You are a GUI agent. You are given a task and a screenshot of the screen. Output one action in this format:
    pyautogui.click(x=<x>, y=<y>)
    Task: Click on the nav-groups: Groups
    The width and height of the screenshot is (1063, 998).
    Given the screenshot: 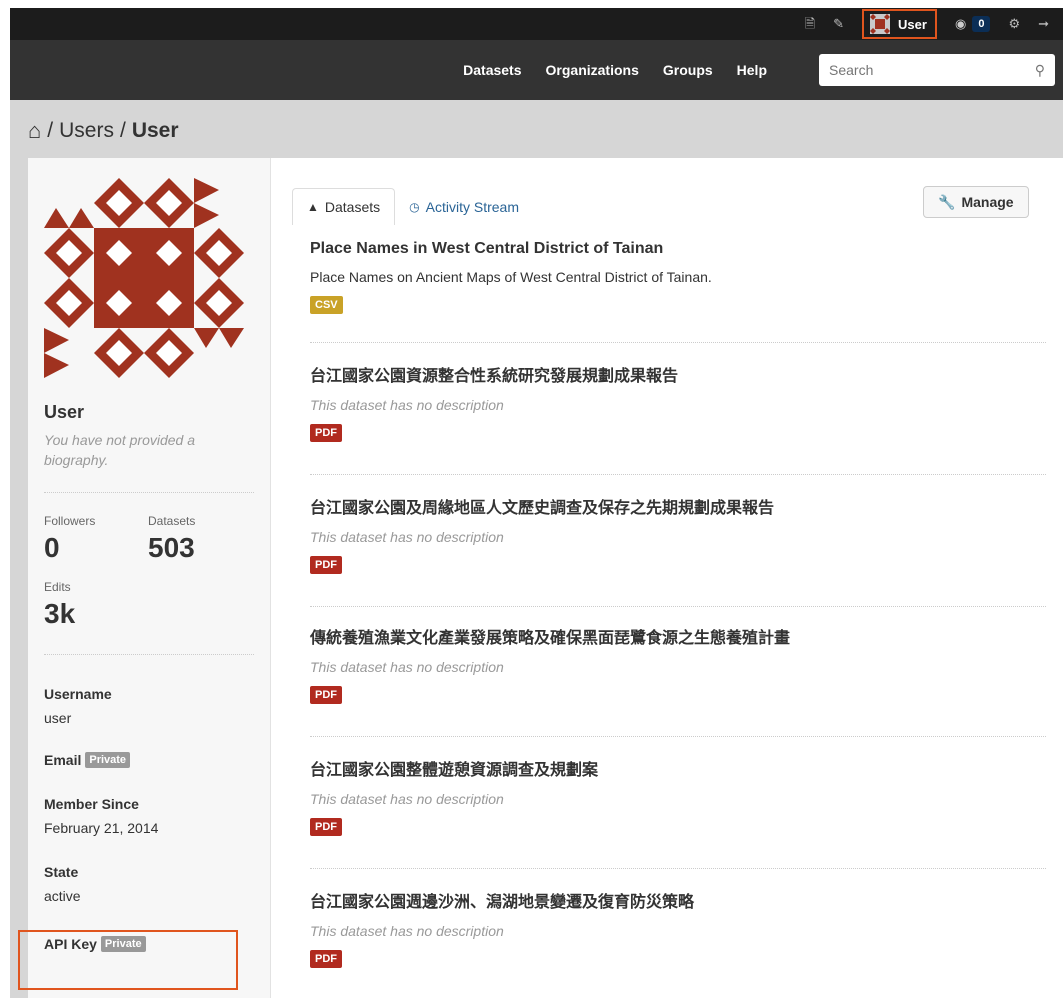 What is the action you would take?
    pyautogui.click(x=688, y=70)
    